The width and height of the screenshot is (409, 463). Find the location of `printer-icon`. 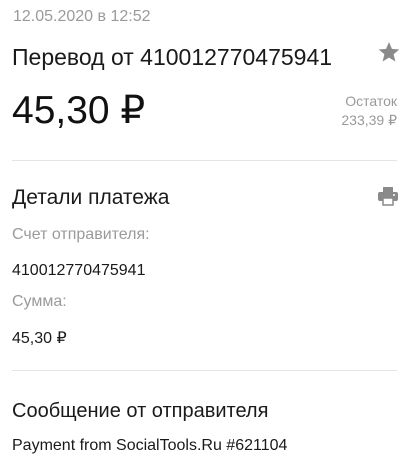

printer-icon is located at coordinates (388, 196).